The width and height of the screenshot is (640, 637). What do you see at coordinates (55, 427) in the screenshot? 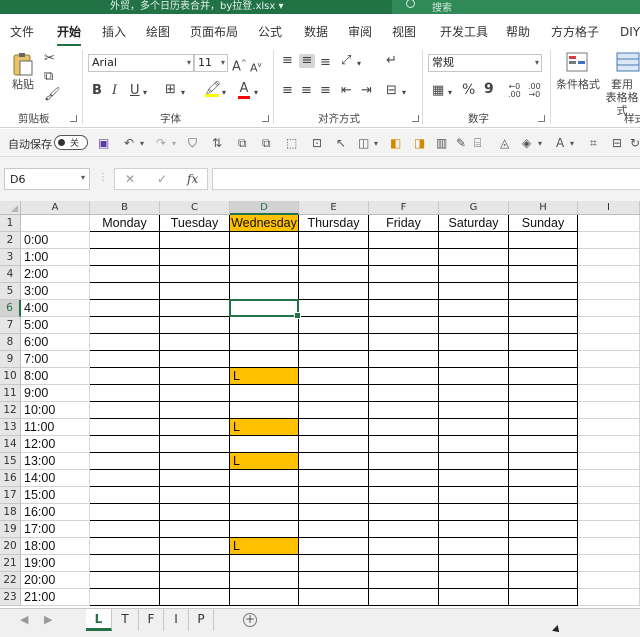
I see `time-cell: 11:00` at bounding box center [55, 427].